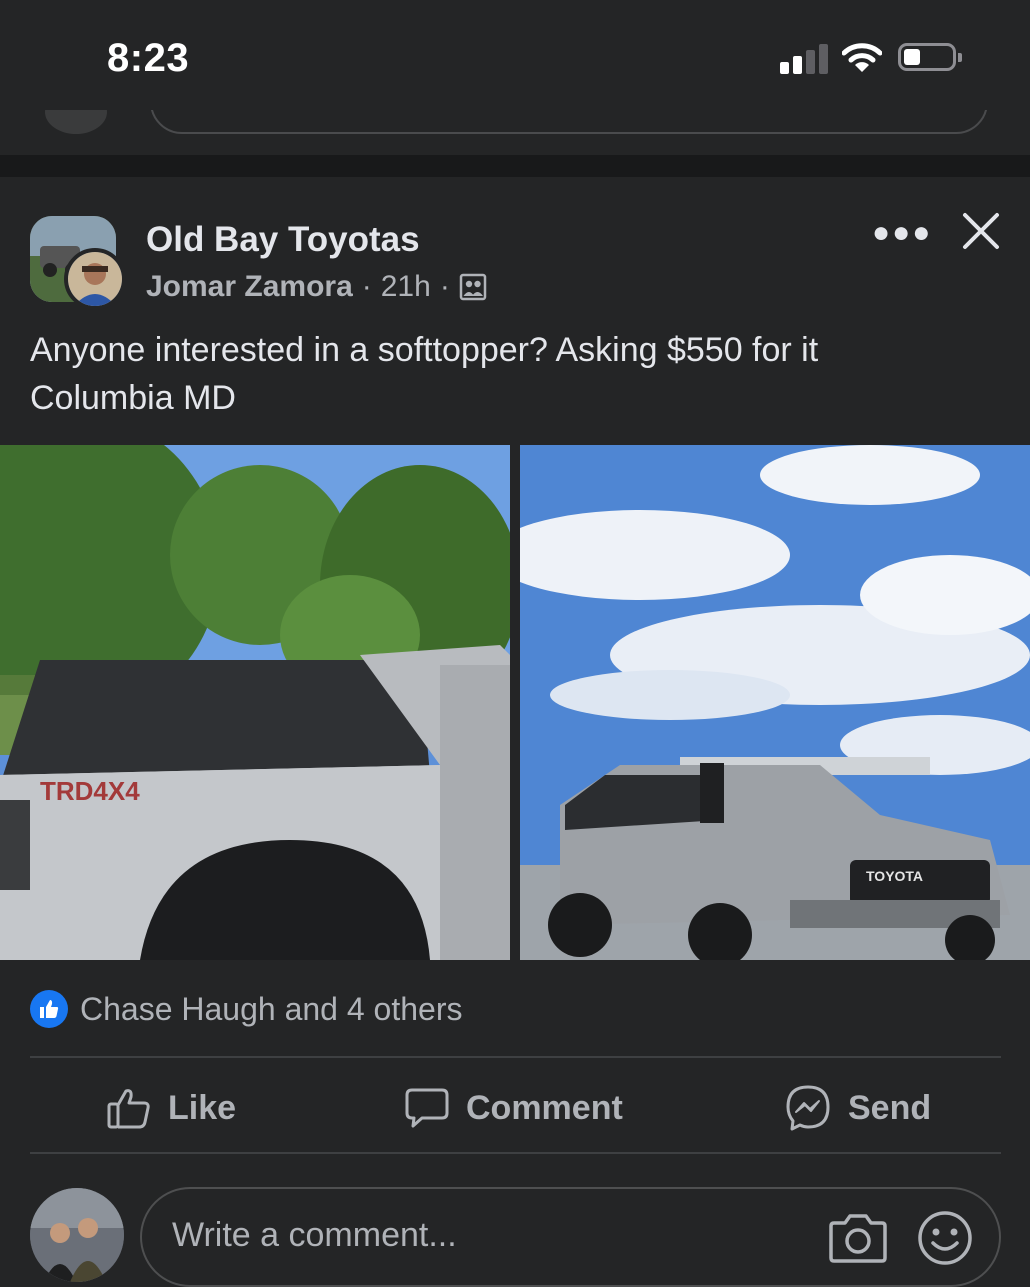 This screenshot has width=1030, height=1287. I want to click on wifi-icon, so click(862, 57).